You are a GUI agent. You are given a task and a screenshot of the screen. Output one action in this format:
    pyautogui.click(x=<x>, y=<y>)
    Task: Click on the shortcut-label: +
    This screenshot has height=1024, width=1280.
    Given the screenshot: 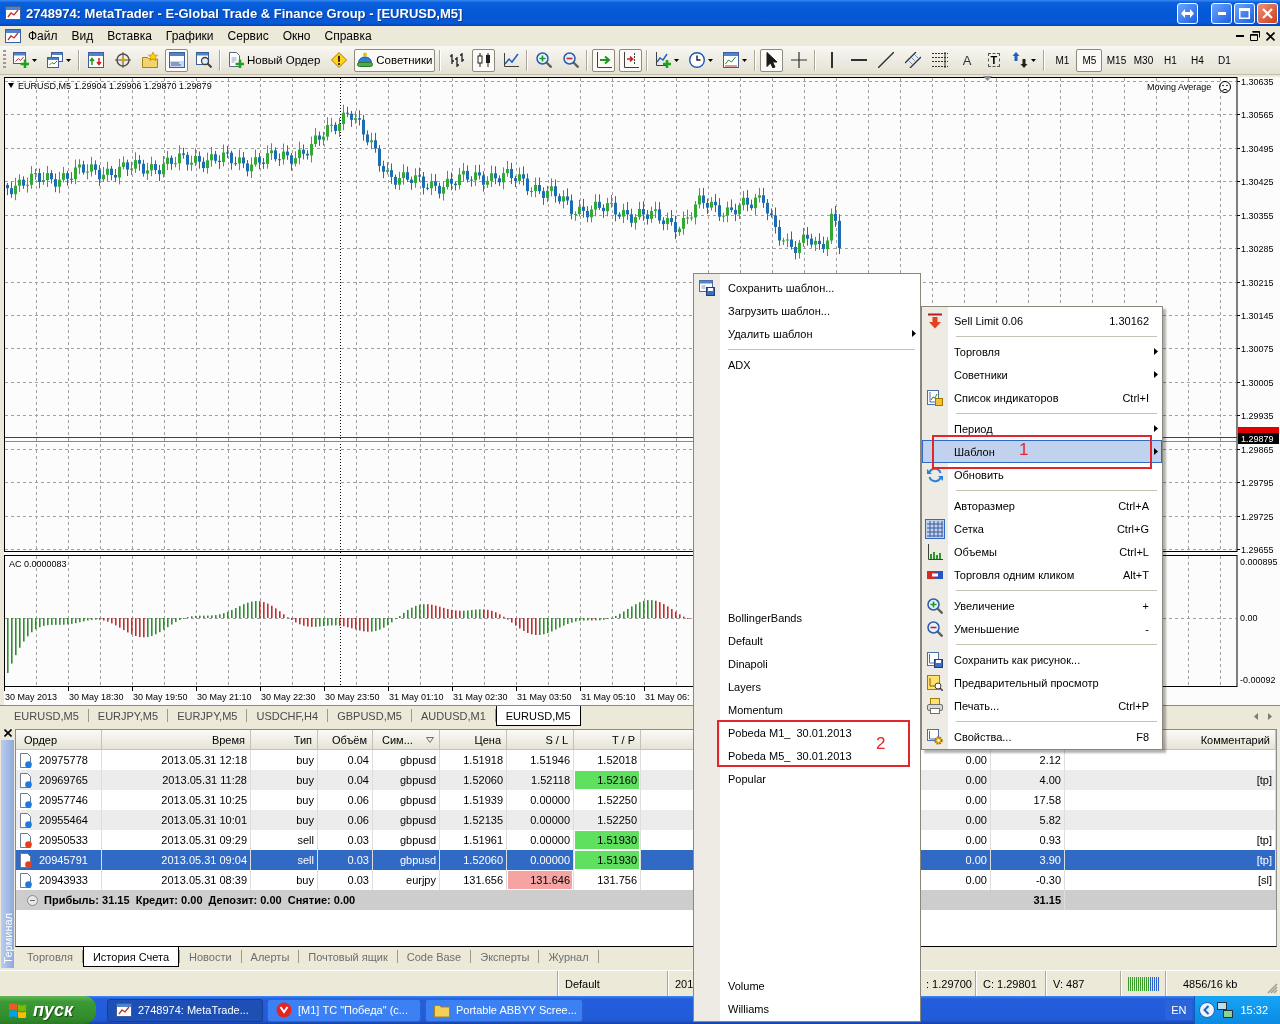 What is the action you would take?
    pyautogui.click(x=1145, y=605)
    